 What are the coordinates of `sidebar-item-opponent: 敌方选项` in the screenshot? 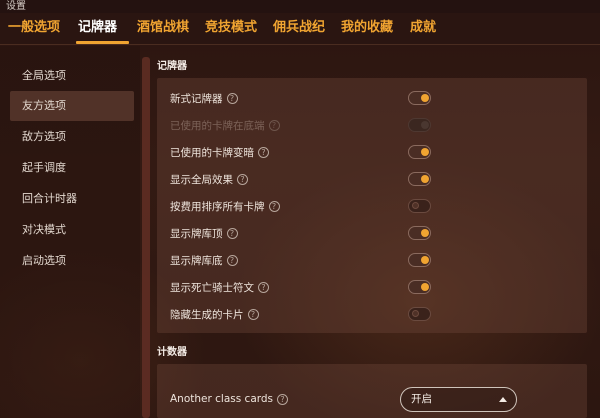 It's located at (72, 137).